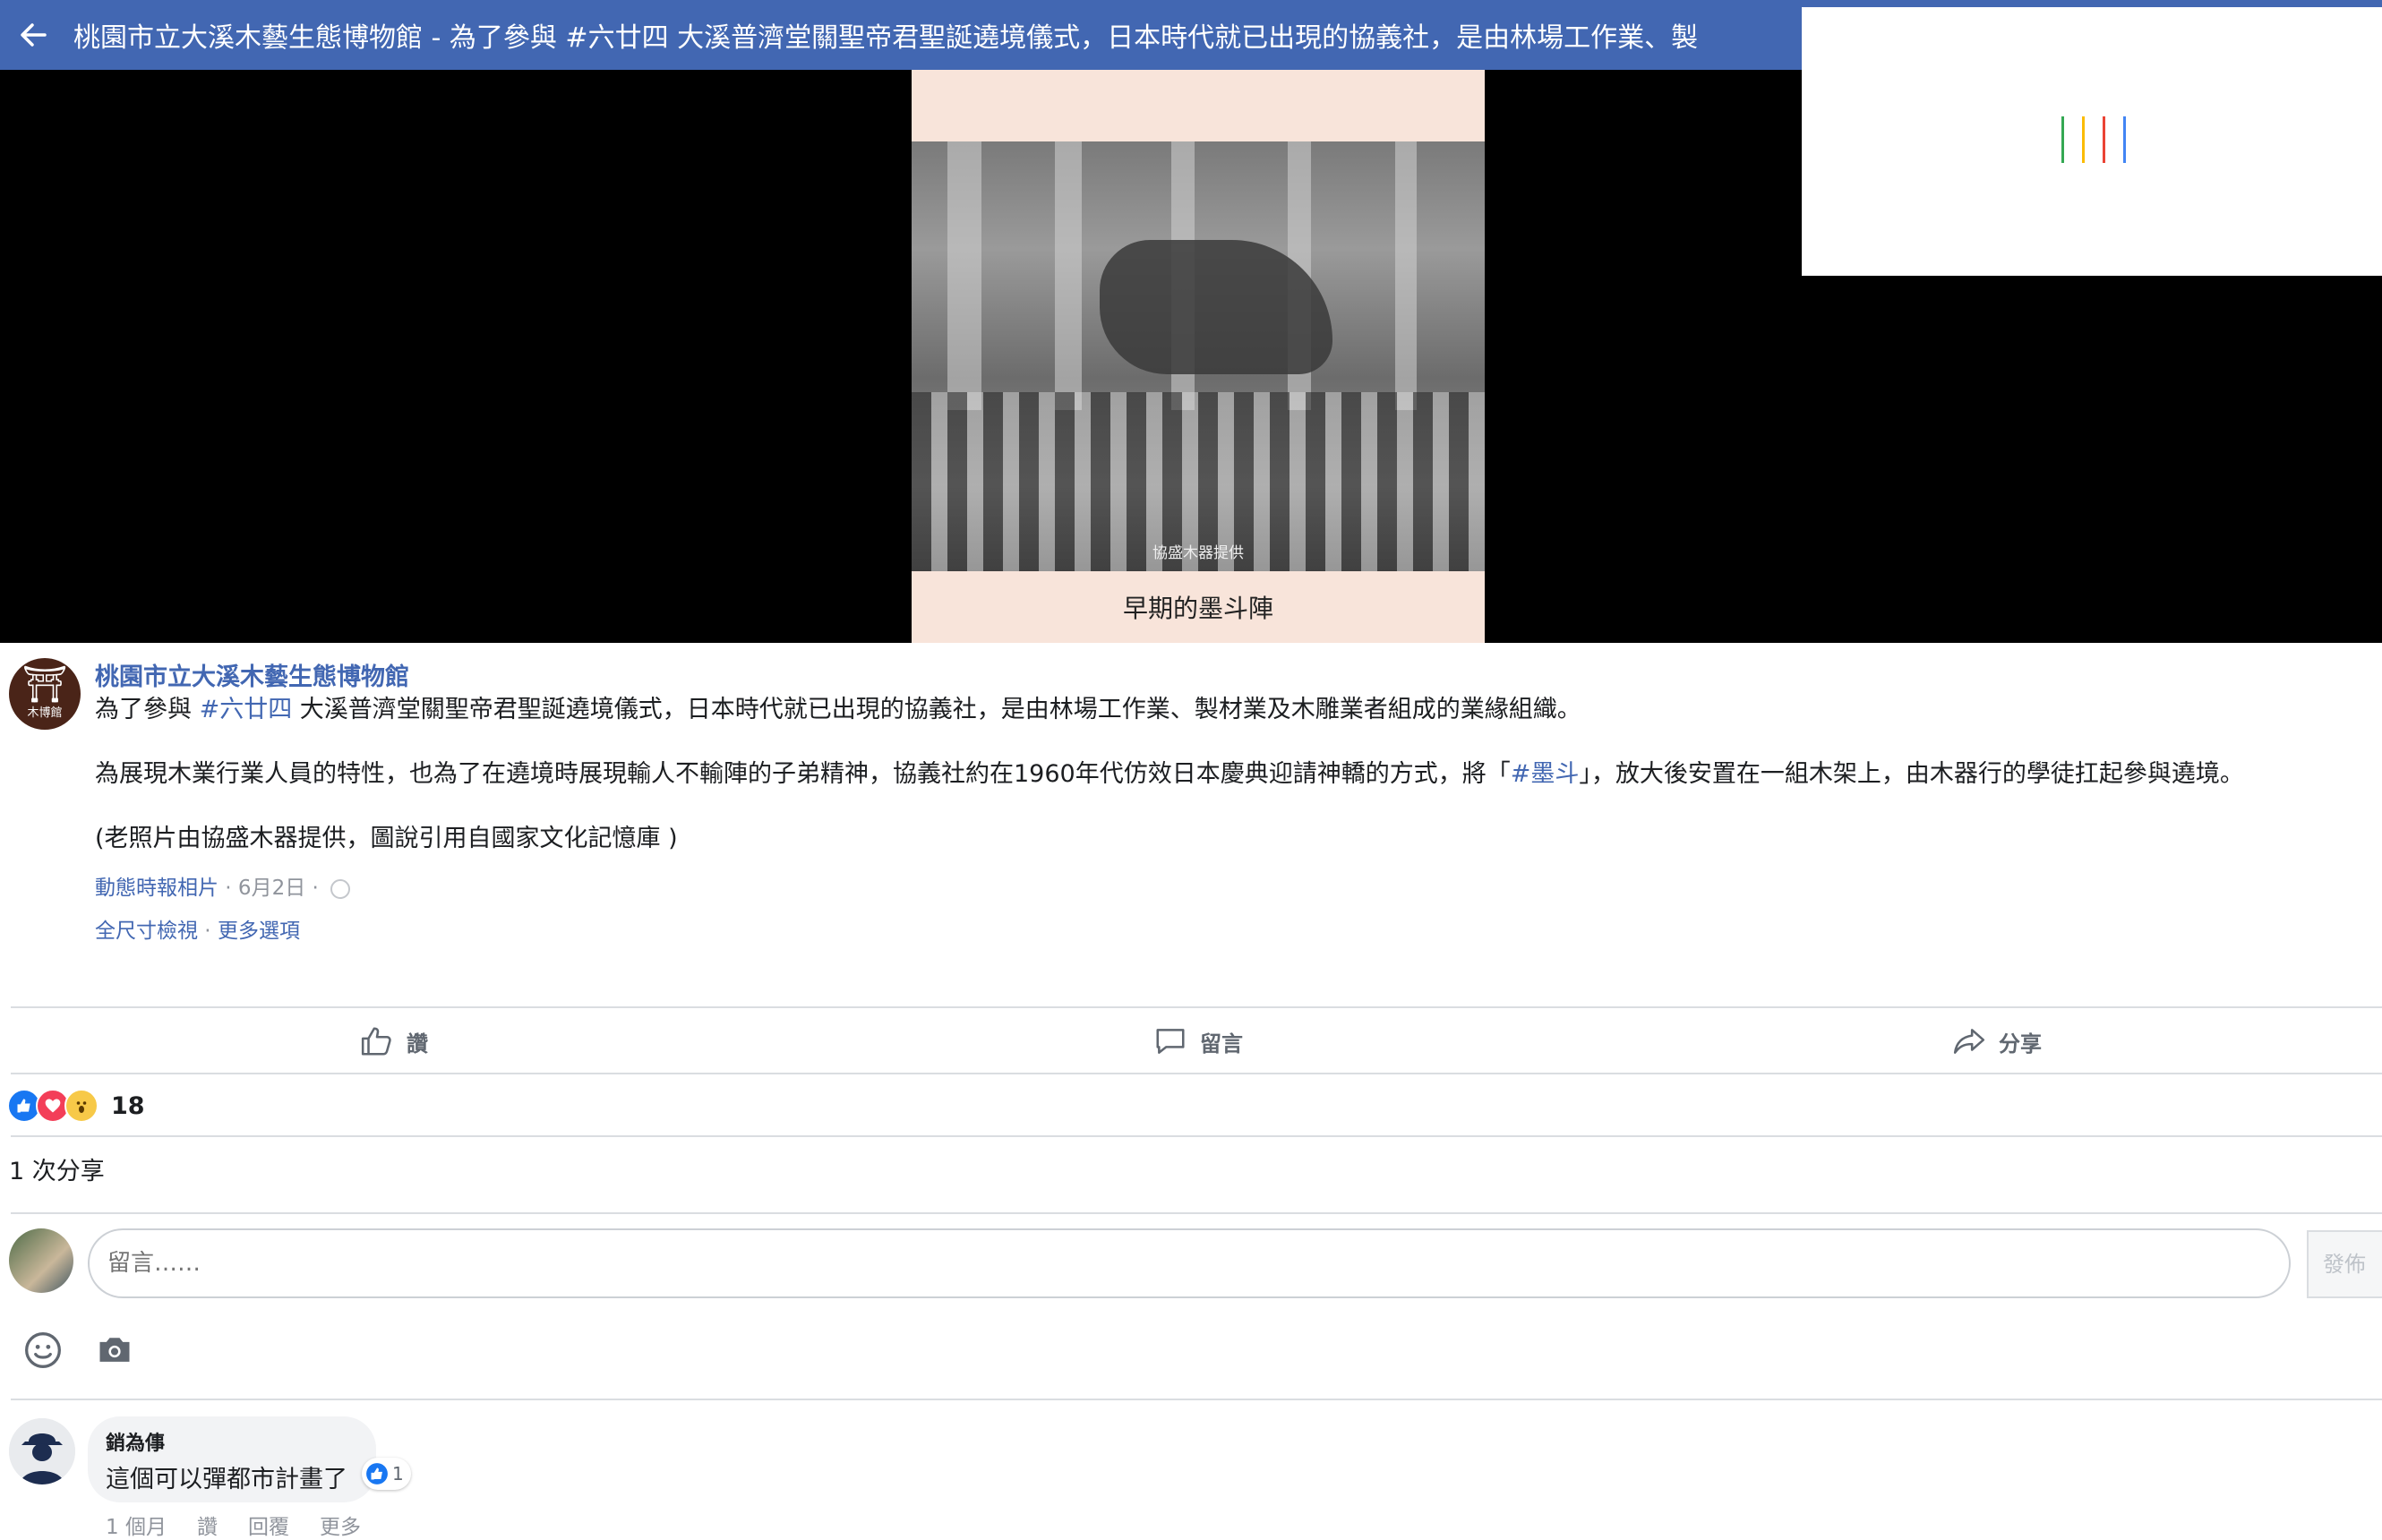 The image size is (2382, 1540). Describe the element at coordinates (1969, 1041) in the screenshot. I see `share-arrow-icon` at that location.